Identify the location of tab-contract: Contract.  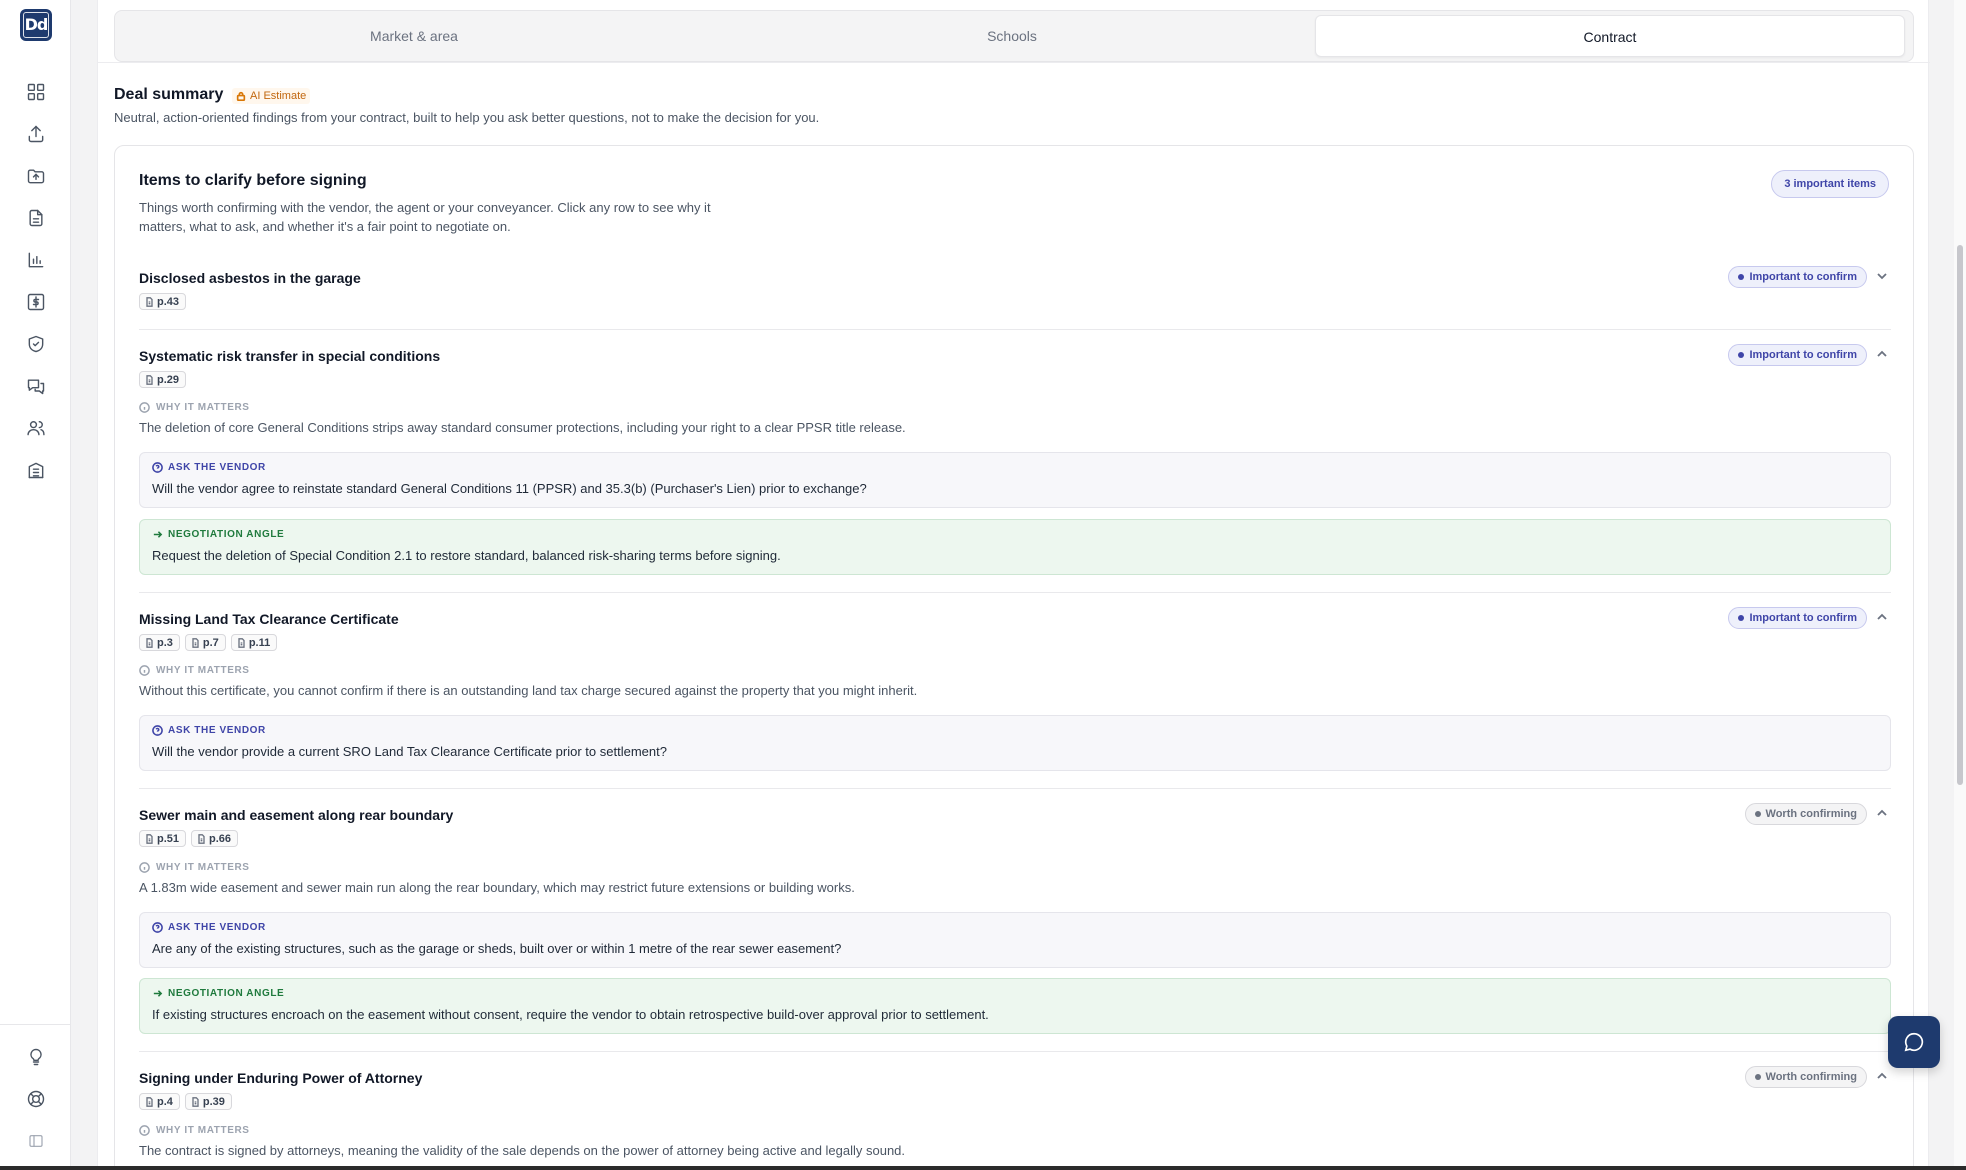
(1610, 36).